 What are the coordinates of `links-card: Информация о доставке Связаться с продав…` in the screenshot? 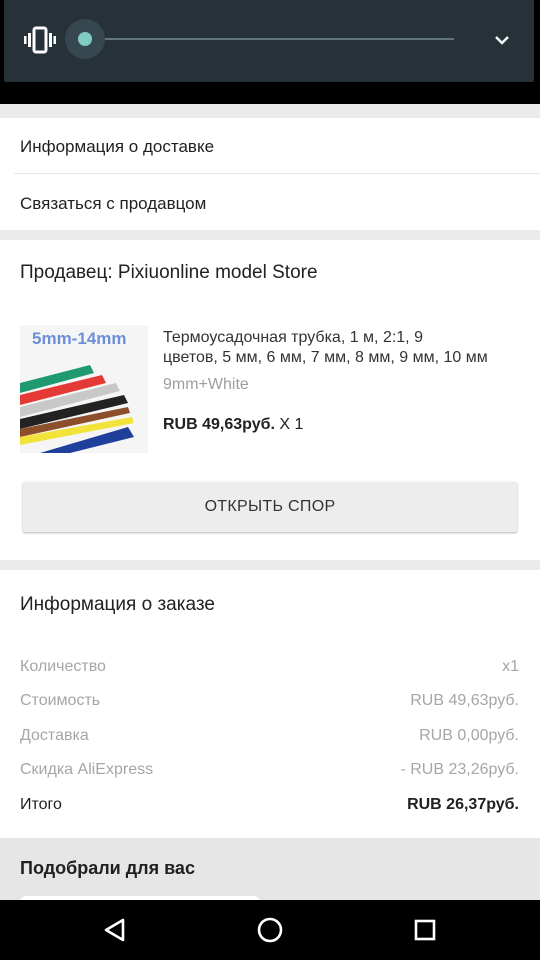 It's located at (270, 174).